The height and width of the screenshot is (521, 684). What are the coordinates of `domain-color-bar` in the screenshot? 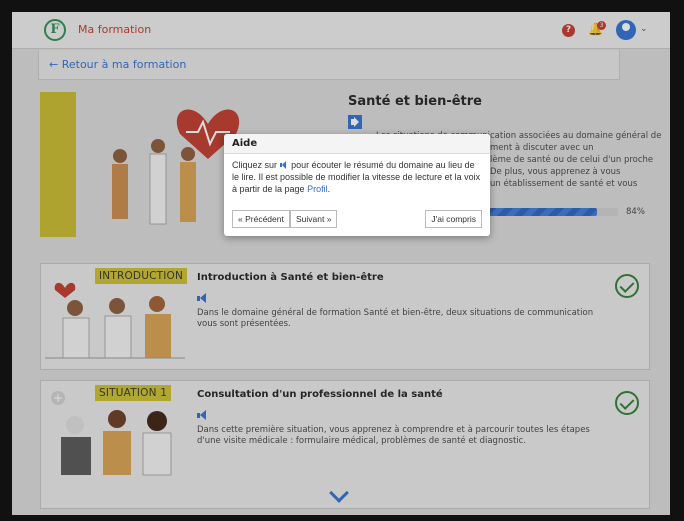 It's located at (58, 164).